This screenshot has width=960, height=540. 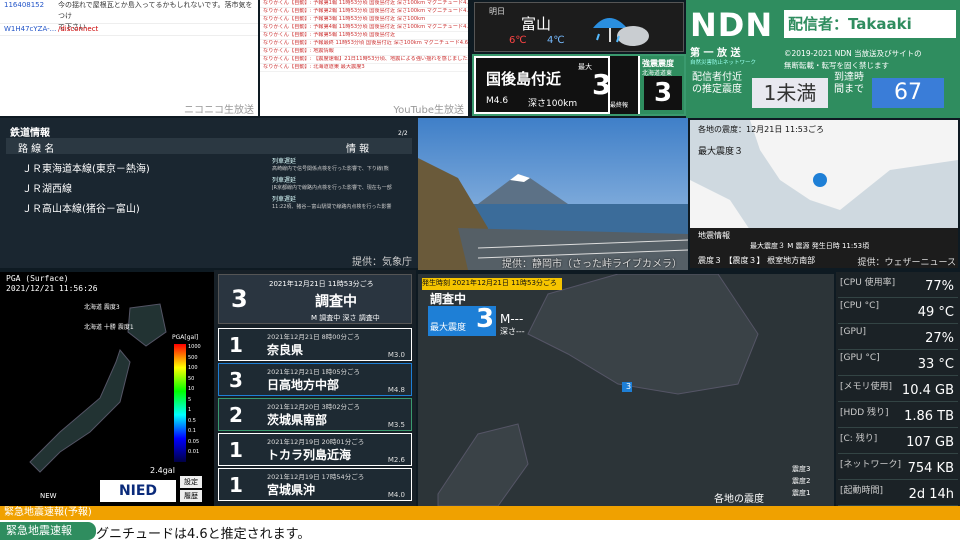 What do you see at coordinates (497, 101) in the screenshot?
I see `quake-magnitude: M4.6` at bounding box center [497, 101].